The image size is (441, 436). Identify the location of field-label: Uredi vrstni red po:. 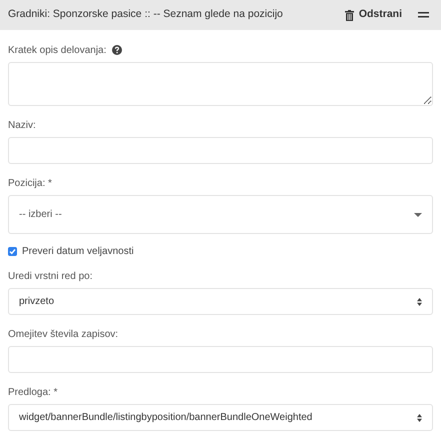
(50, 277).